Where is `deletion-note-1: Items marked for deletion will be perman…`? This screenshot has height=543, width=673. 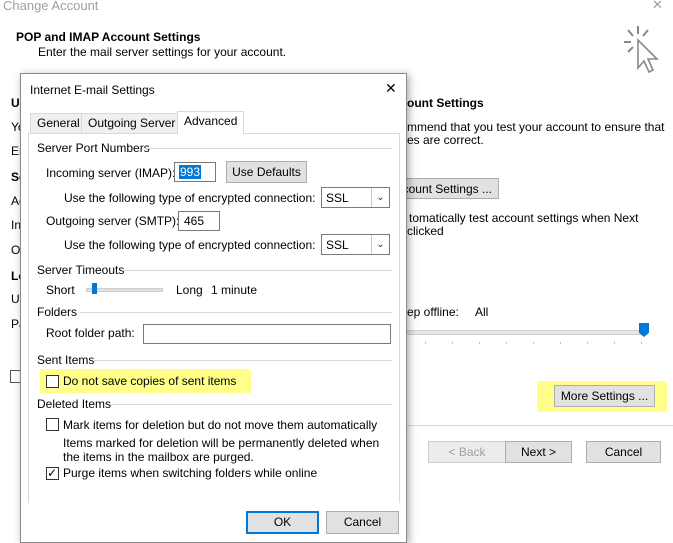
deletion-note-1: Items marked for deletion will be perman… is located at coordinates (221, 443).